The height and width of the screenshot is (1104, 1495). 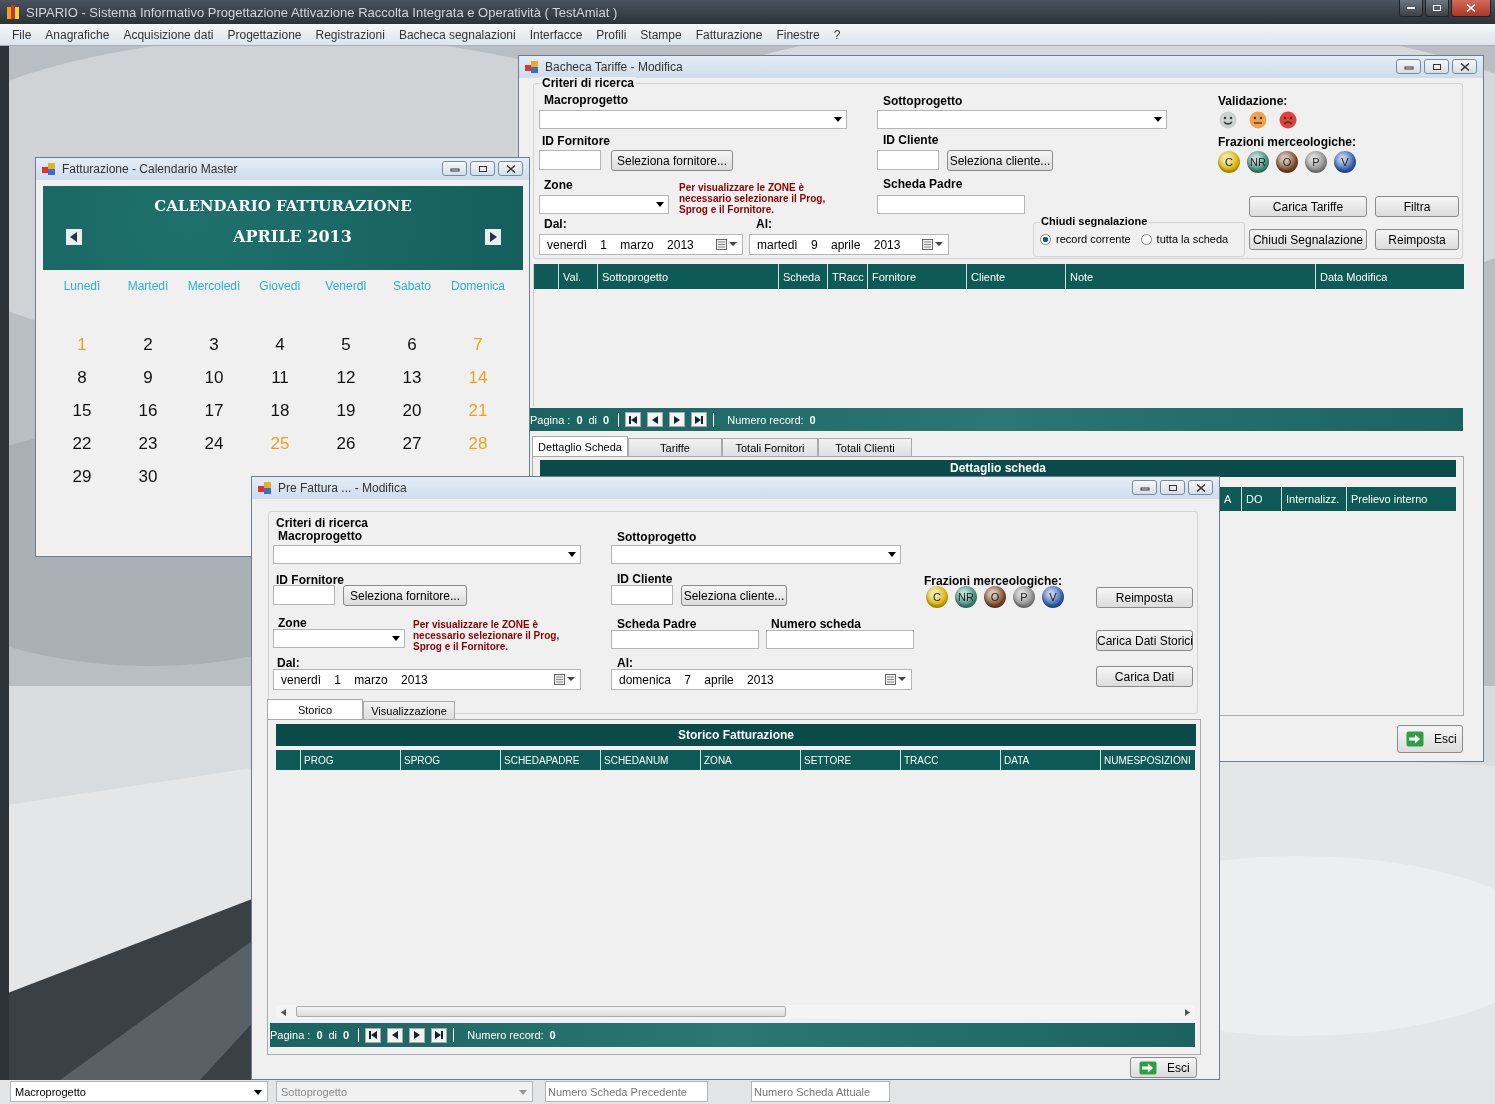 What do you see at coordinates (214, 344) in the screenshot?
I see `calendar-day: 3` at bounding box center [214, 344].